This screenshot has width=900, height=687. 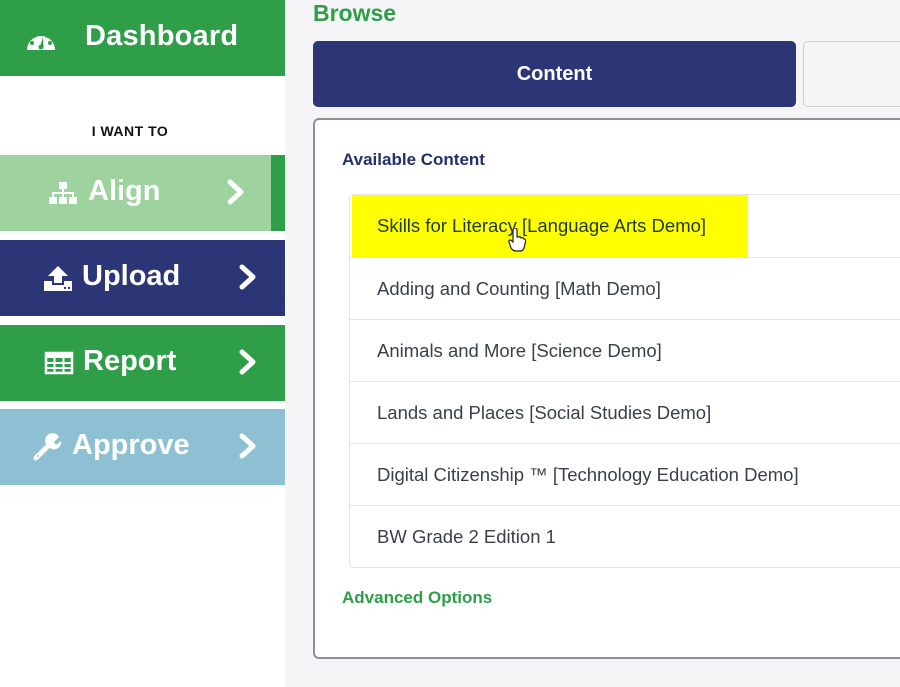 I want to click on list-item-label: Lands and Places [Social Studies Demo], so click(x=544, y=412).